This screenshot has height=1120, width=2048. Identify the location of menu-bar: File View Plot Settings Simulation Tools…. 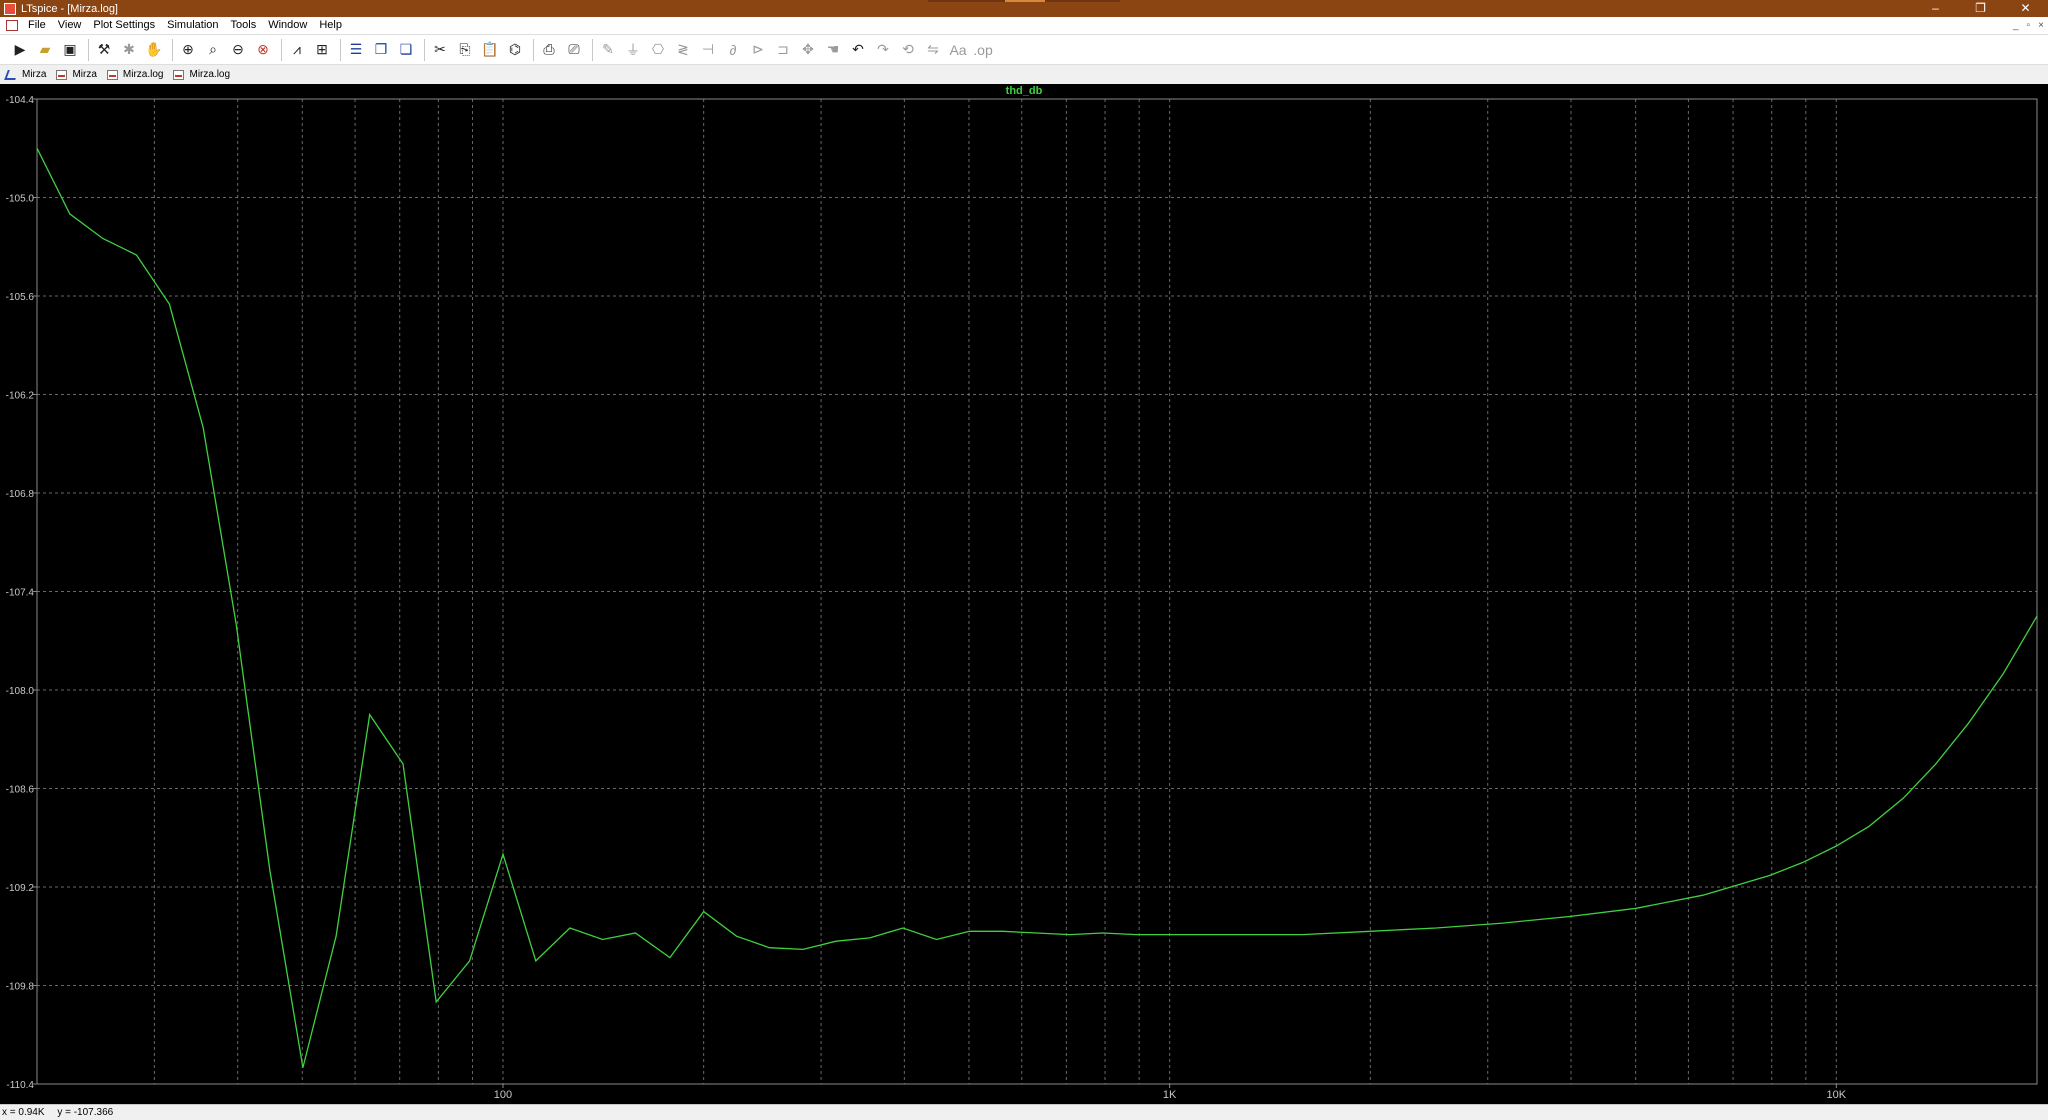
(1024, 25).